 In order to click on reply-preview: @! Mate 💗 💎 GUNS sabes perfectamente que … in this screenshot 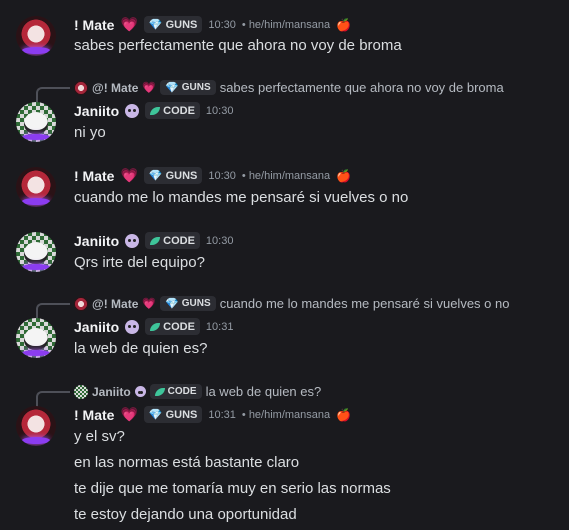, I will do `click(289, 87)`.